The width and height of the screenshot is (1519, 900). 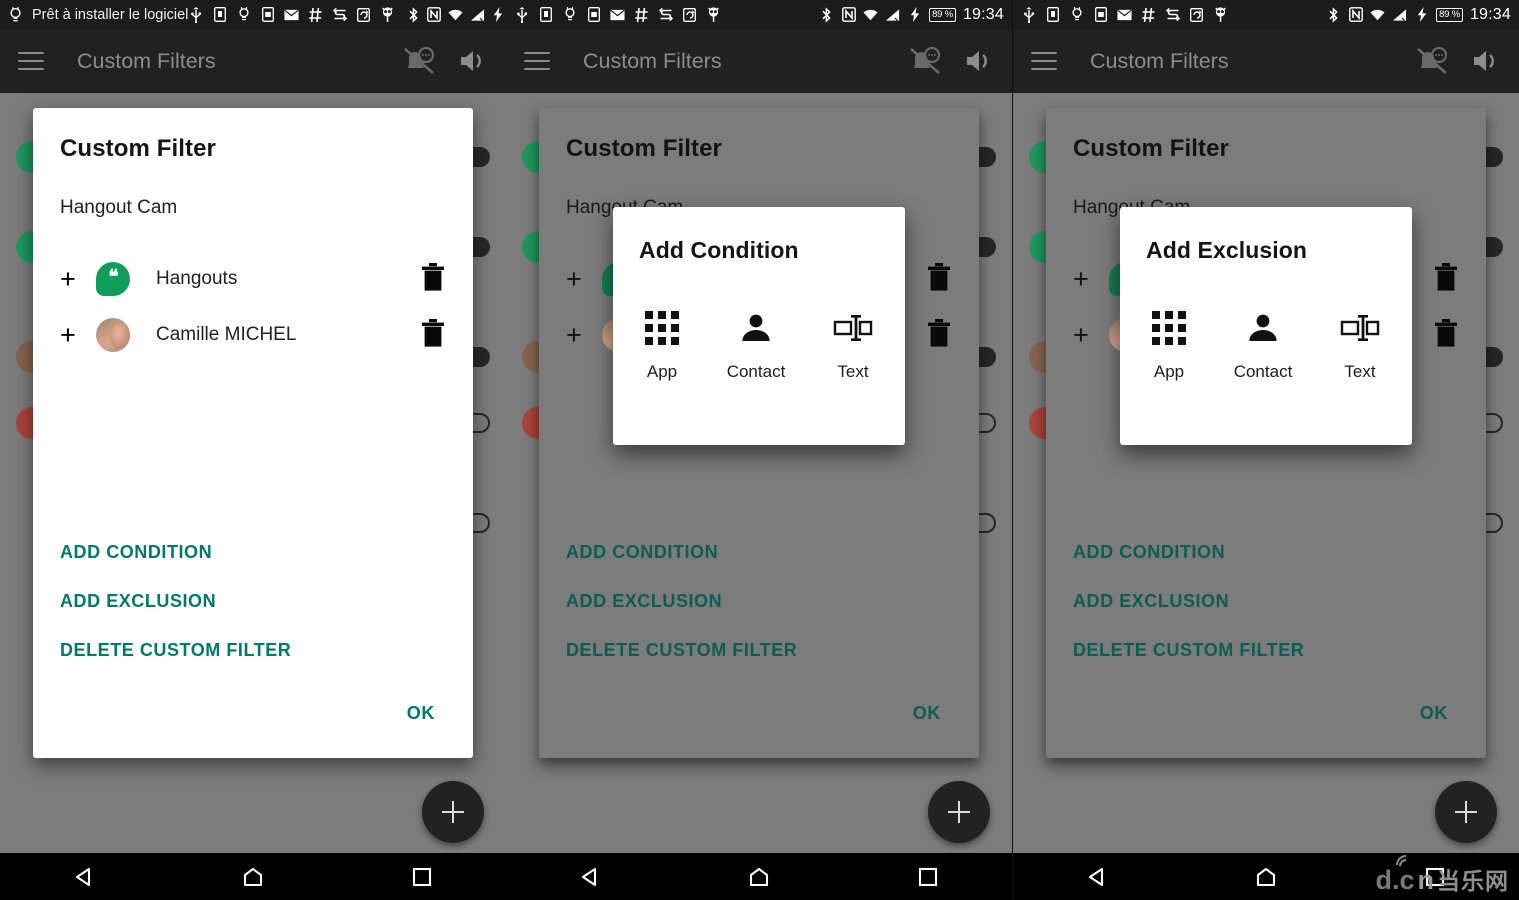 I want to click on screenshot-icon, so click(x=689, y=14).